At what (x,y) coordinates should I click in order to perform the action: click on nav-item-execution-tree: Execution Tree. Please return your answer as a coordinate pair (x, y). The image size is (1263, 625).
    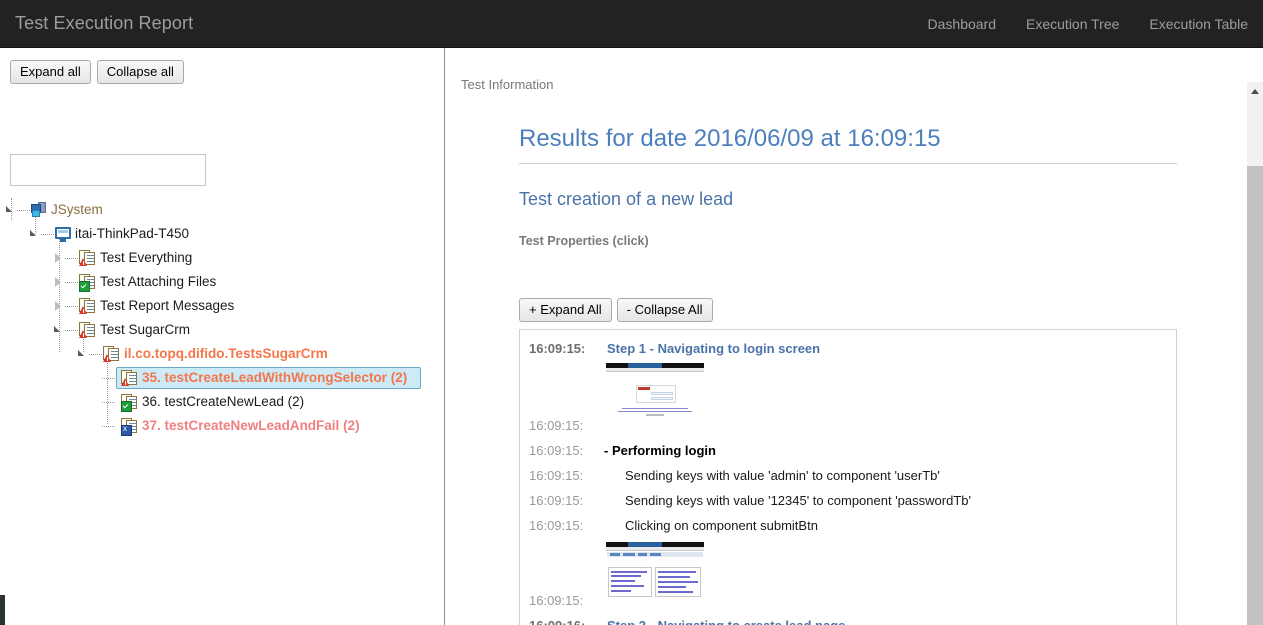
    Looking at the image, I should click on (1072, 24).